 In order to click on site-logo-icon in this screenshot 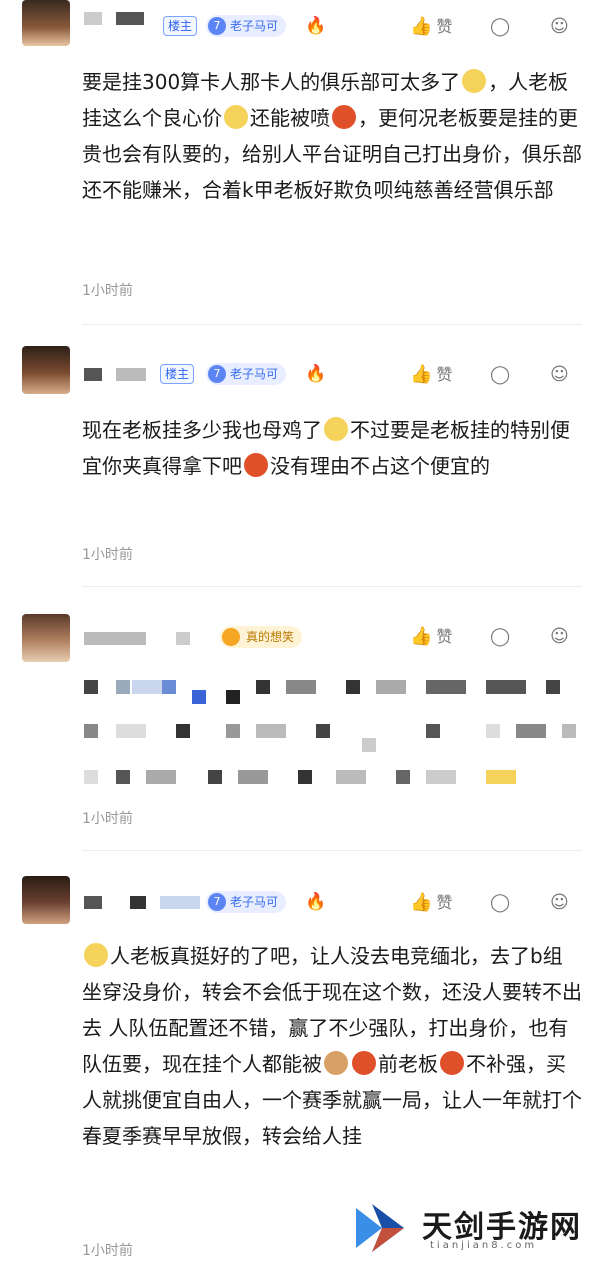, I will do `click(380, 1228)`.